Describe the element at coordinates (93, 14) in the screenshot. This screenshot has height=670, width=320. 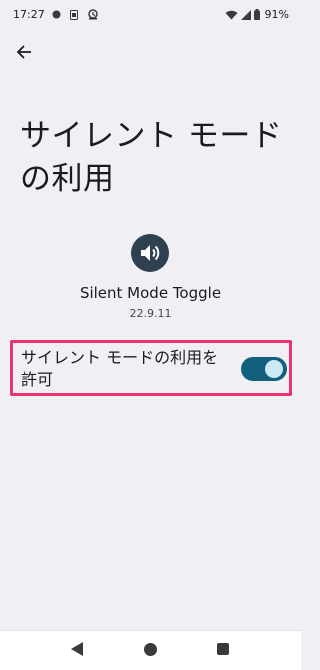
I see `vpn-icon` at that location.